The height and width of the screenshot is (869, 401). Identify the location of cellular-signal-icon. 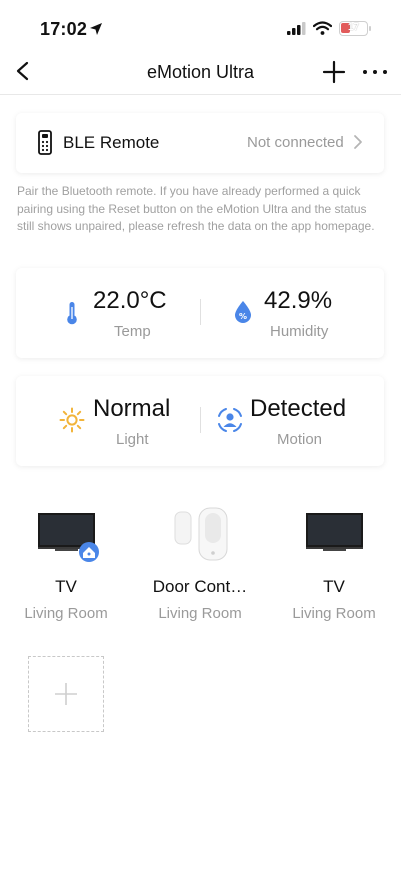
(297, 31).